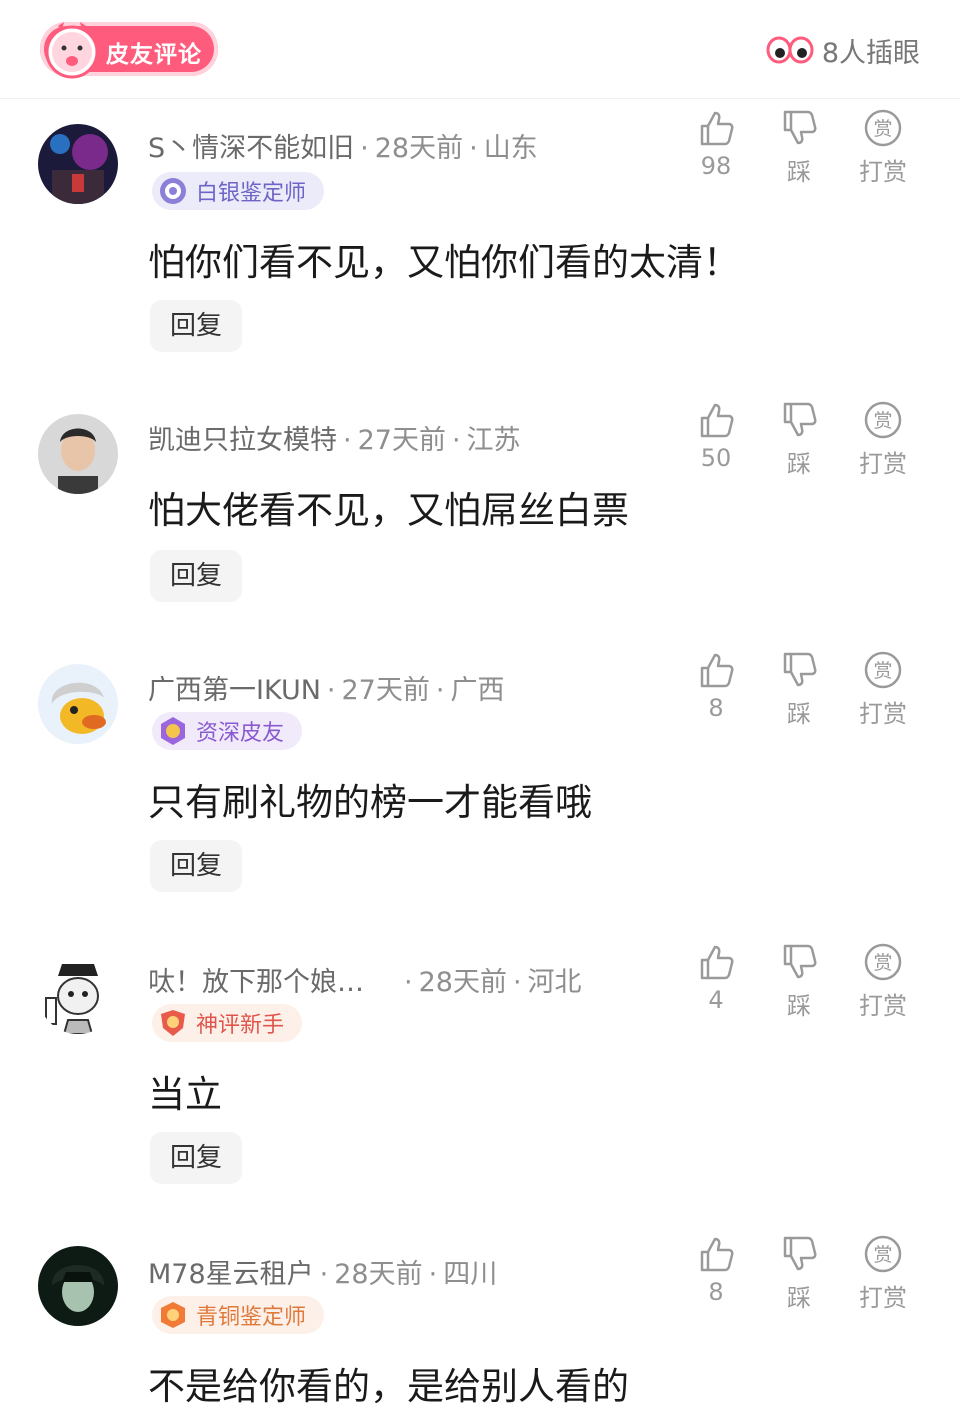 Image resolution: width=960 pixels, height=1410 pixels. Describe the element at coordinates (185, 1094) in the screenshot. I see `comment-text: 当立` at that location.